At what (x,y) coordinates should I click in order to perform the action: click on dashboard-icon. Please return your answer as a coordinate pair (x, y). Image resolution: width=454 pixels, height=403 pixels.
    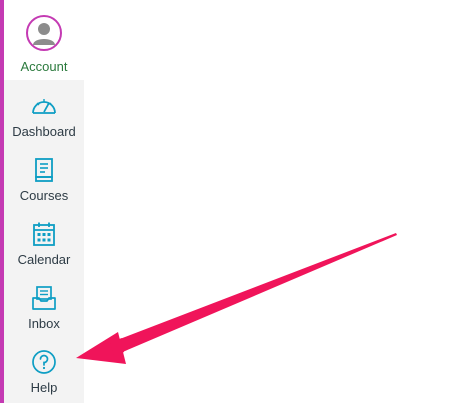
    Looking at the image, I should click on (44, 106).